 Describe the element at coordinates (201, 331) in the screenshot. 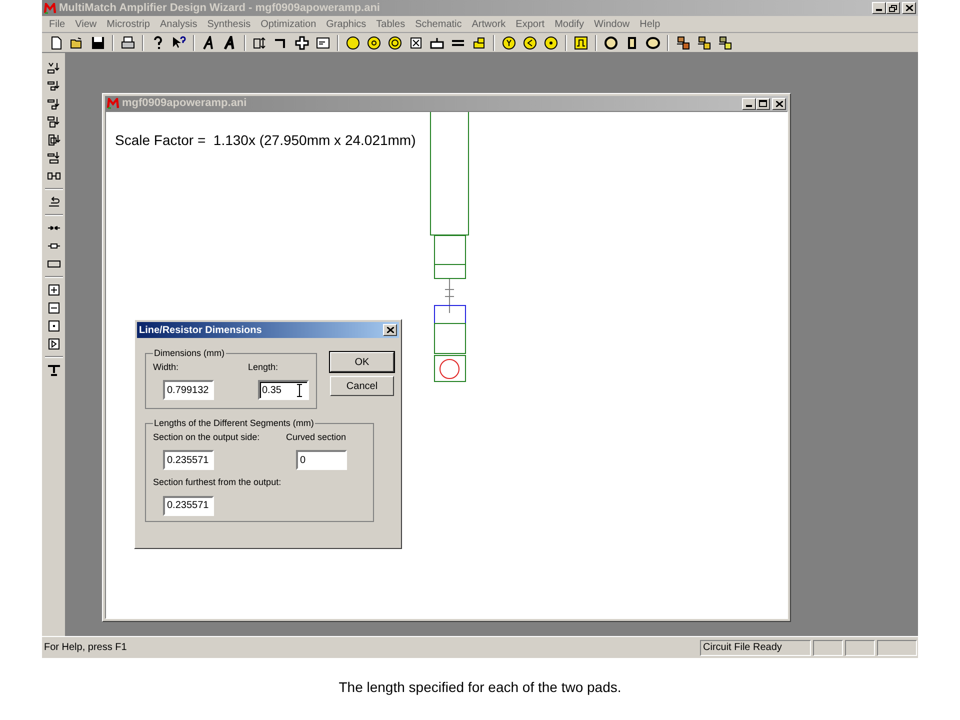

I see `dialog-title: Line/Resistor Dimensions` at that location.